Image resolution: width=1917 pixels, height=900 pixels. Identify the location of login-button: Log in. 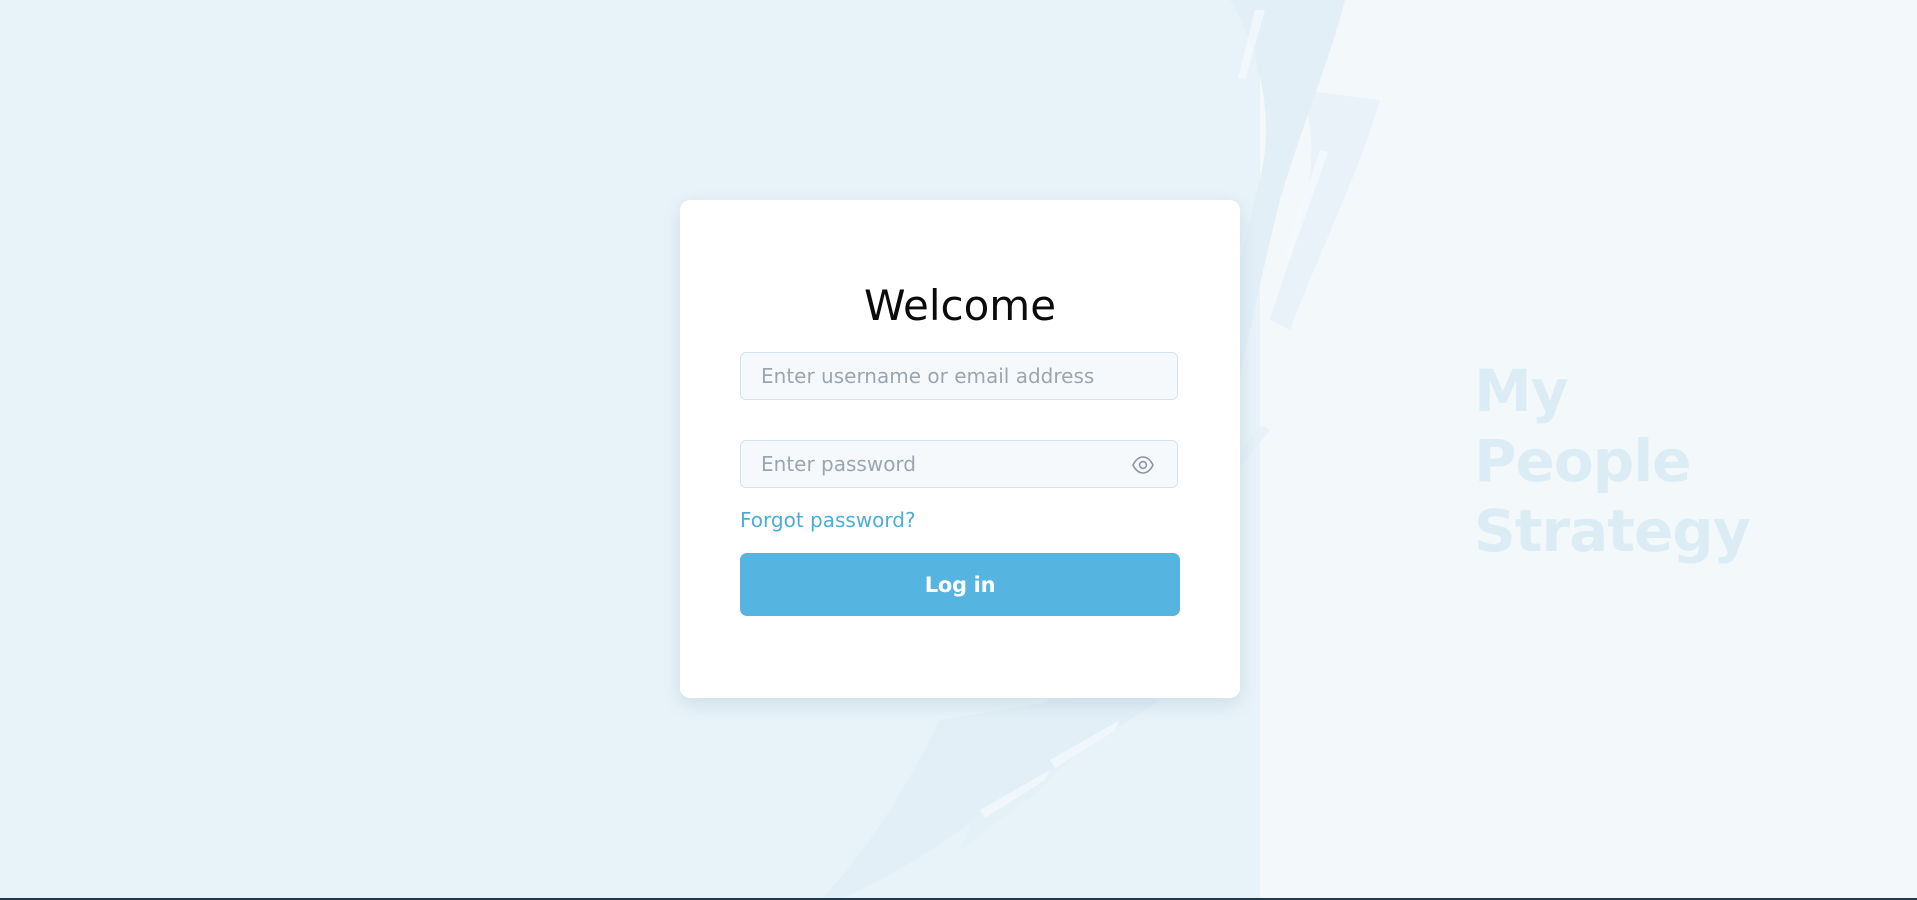
(960, 584).